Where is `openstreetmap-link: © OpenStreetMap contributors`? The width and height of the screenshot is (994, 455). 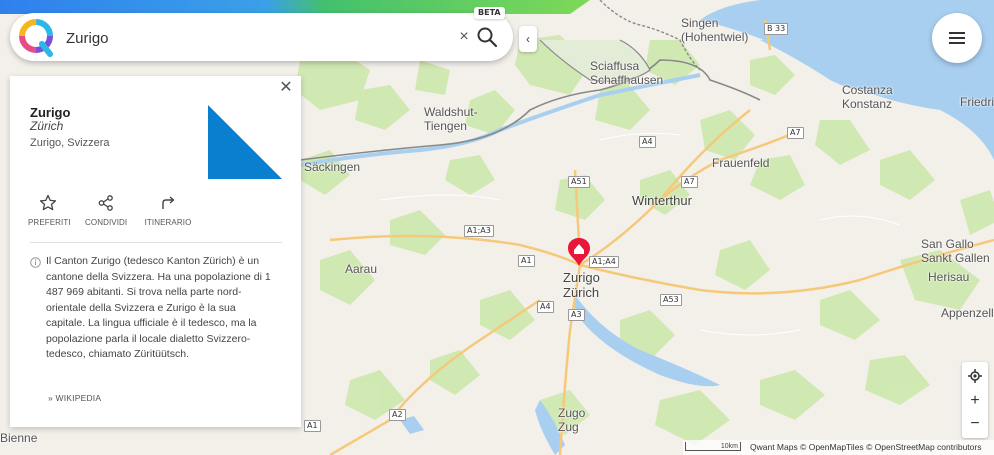 openstreetmap-link: © OpenStreetMap contributors is located at coordinates (923, 447).